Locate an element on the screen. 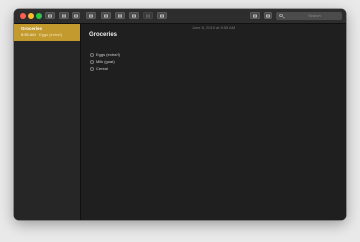 This screenshot has width=360, height=242. checklist-item-label: Eggs (extra!!) is located at coordinates (108, 55).